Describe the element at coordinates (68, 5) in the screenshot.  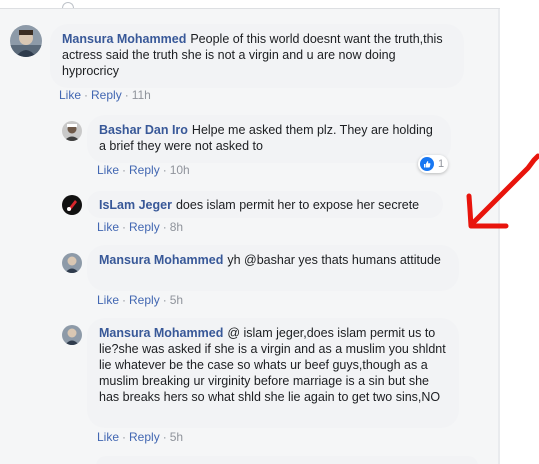
I see `collapsed-avatar-icon` at that location.